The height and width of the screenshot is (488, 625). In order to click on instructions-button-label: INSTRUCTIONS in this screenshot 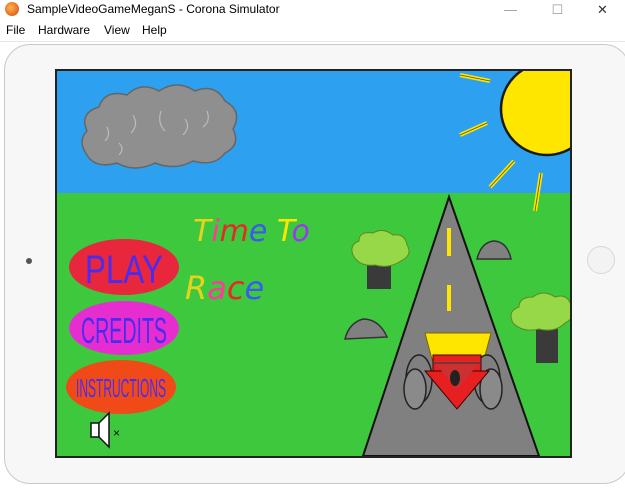, I will do `click(121, 388)`.